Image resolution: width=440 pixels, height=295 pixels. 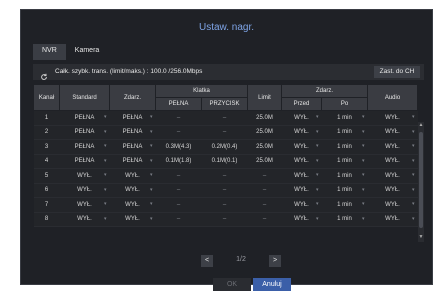 I want to click on scroll-up-icon: ▲, so click(x=421, y=126).